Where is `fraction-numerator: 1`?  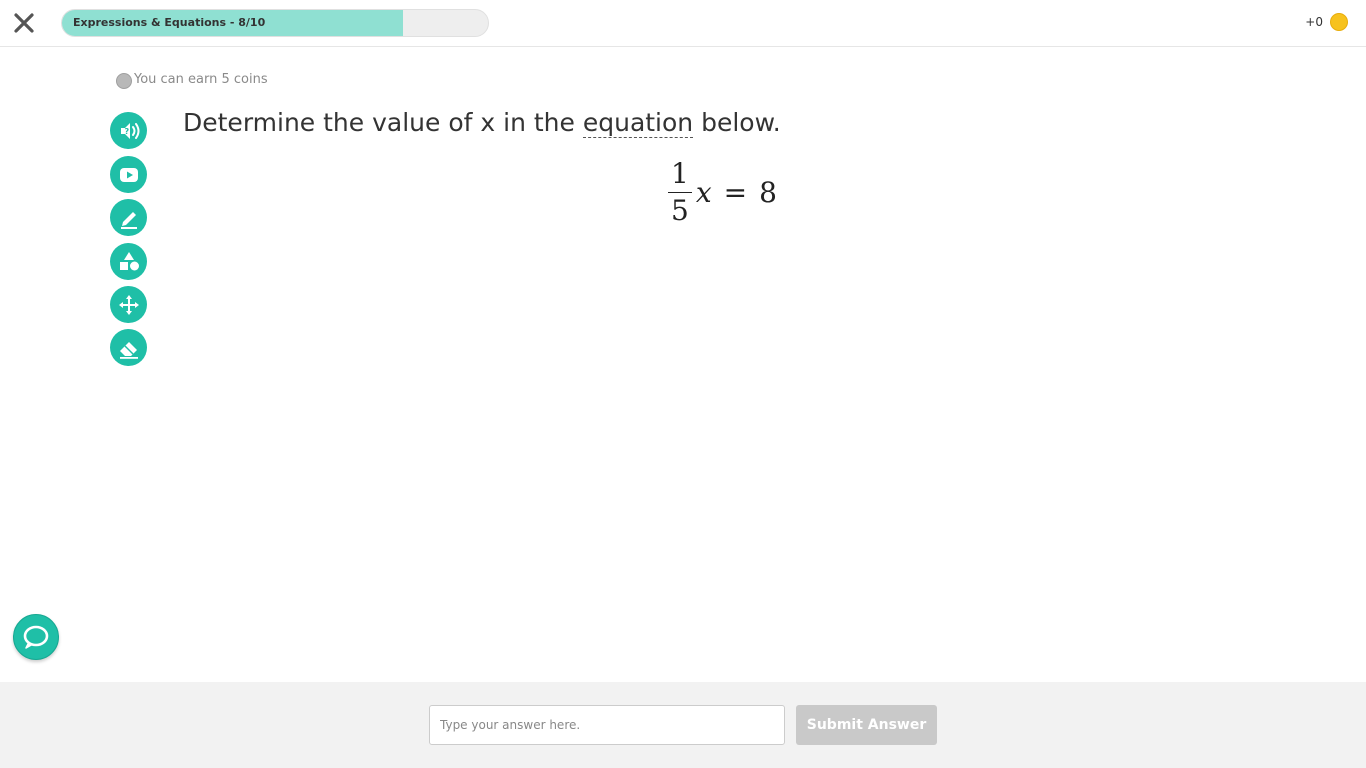
fraction-numerator: 1 is located at coordinates (680, 176).